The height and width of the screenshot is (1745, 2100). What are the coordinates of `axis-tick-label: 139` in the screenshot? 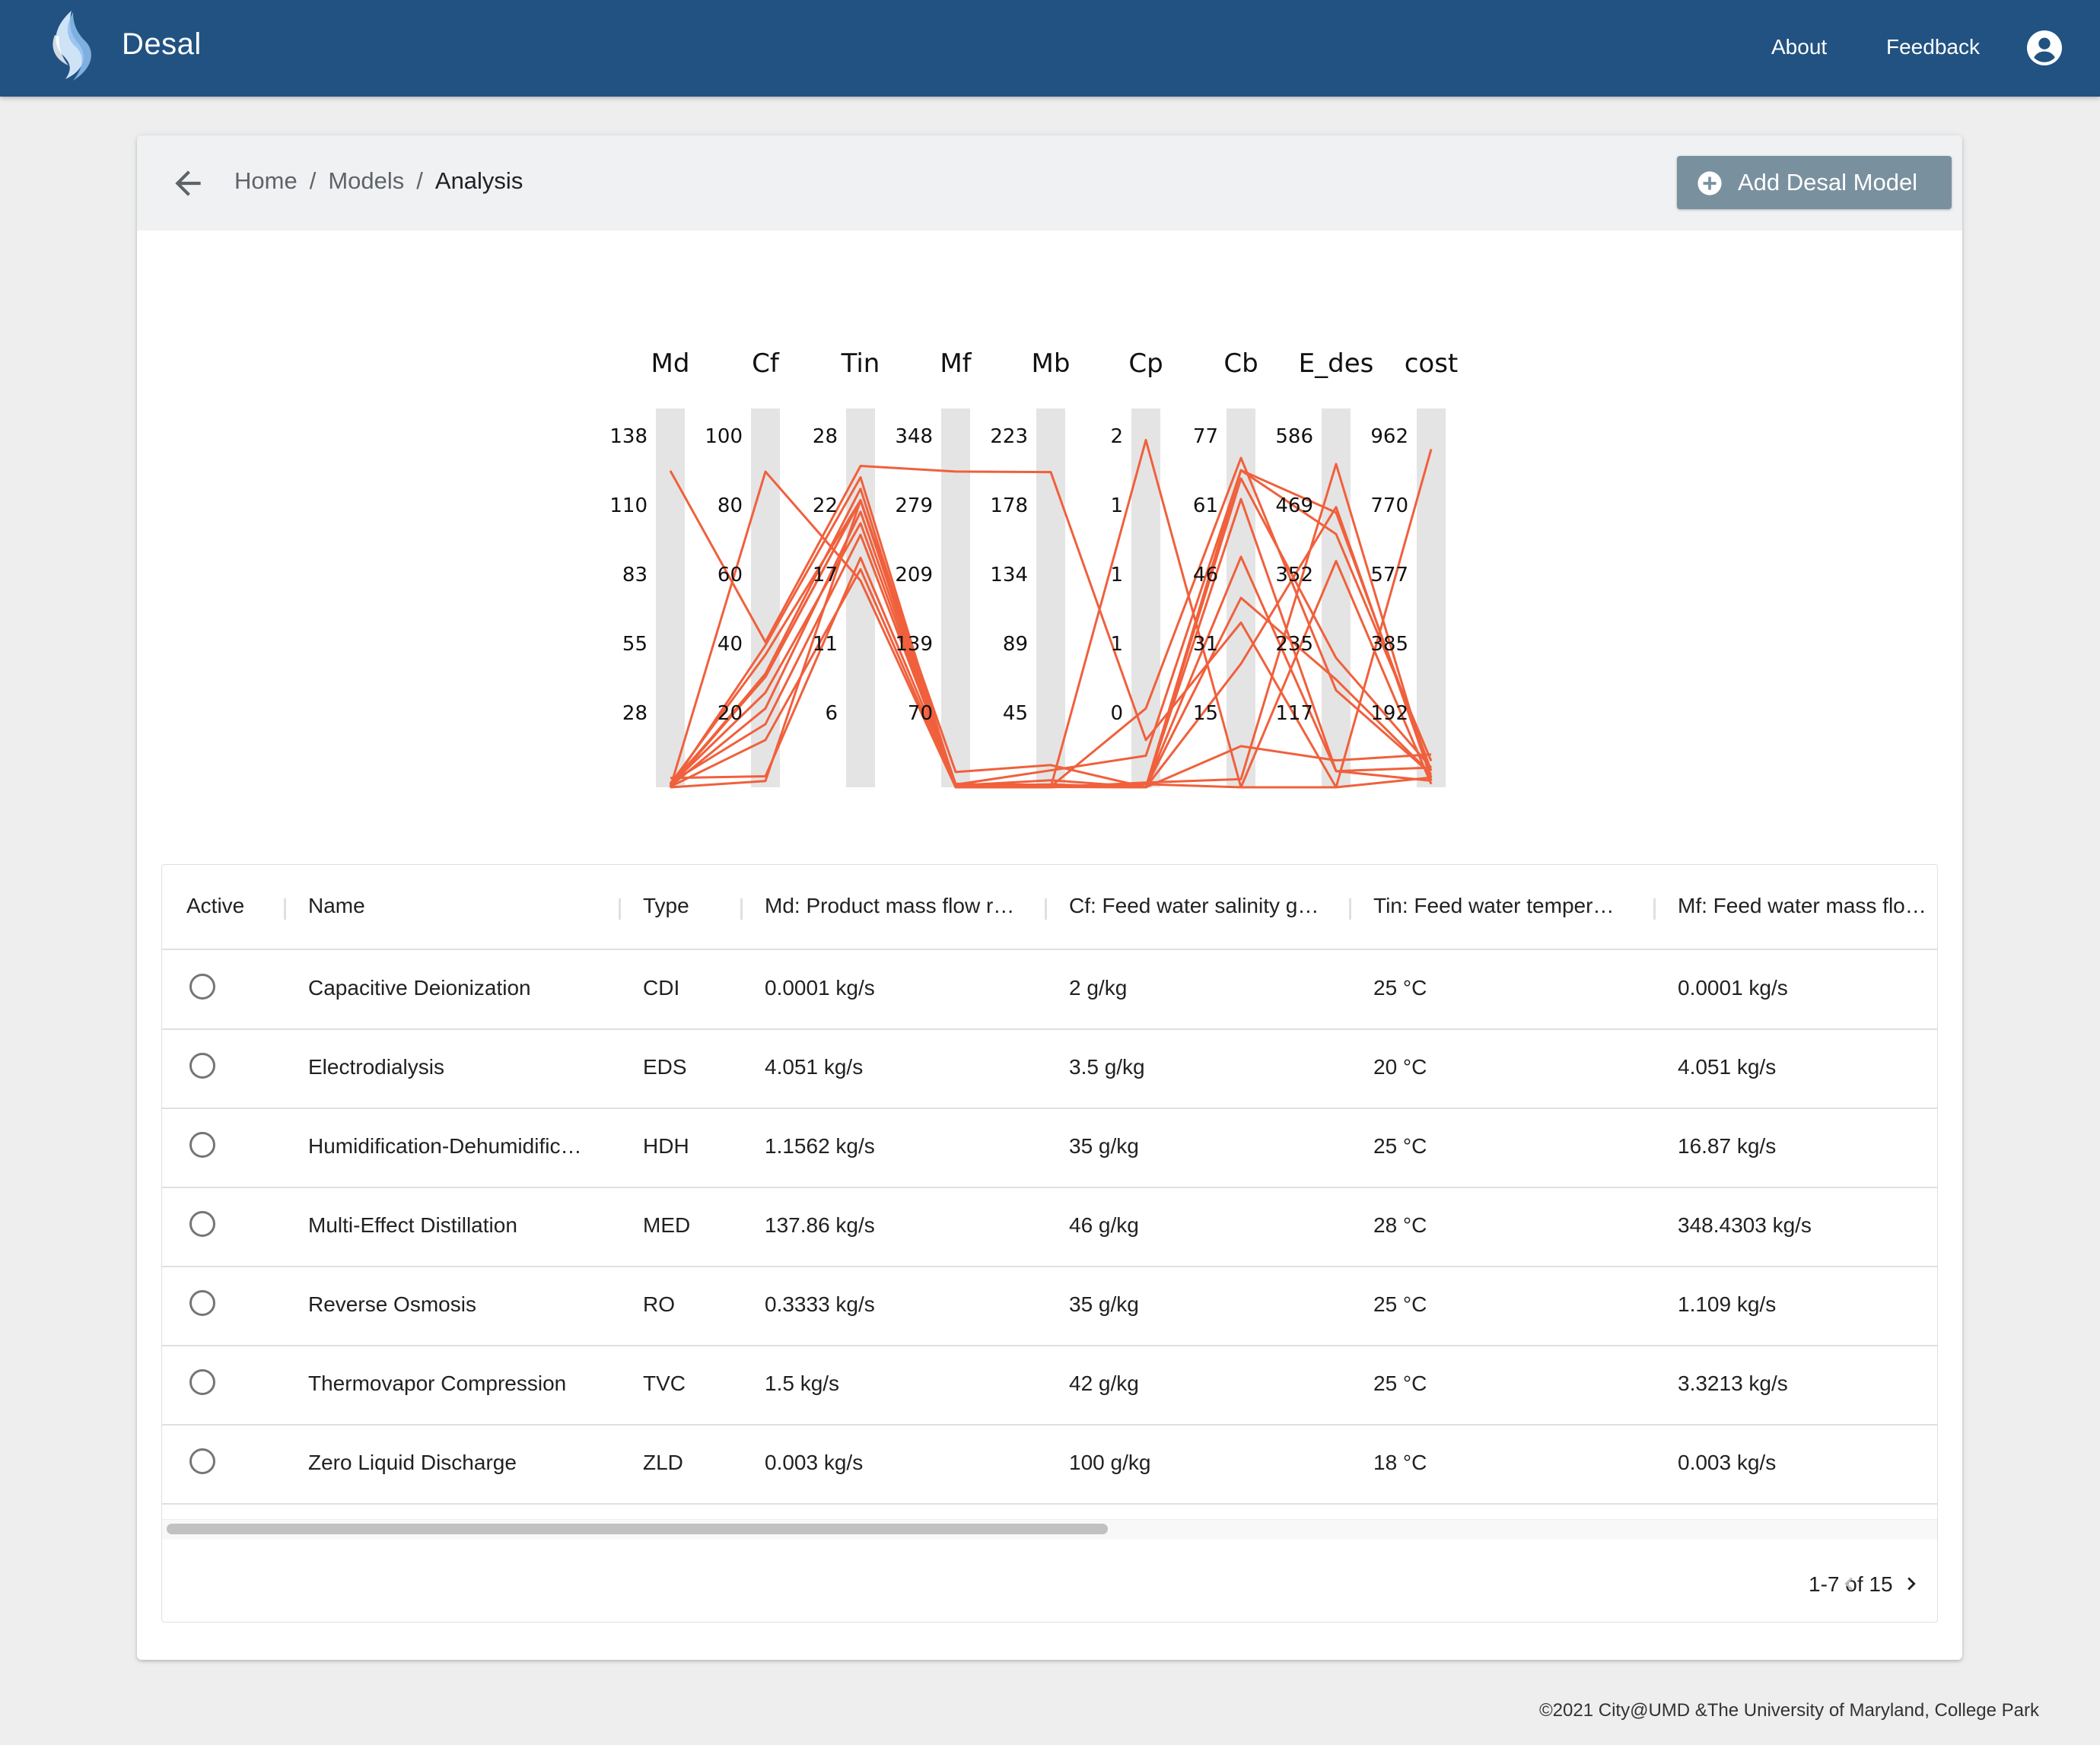 It's located at (914, 644).